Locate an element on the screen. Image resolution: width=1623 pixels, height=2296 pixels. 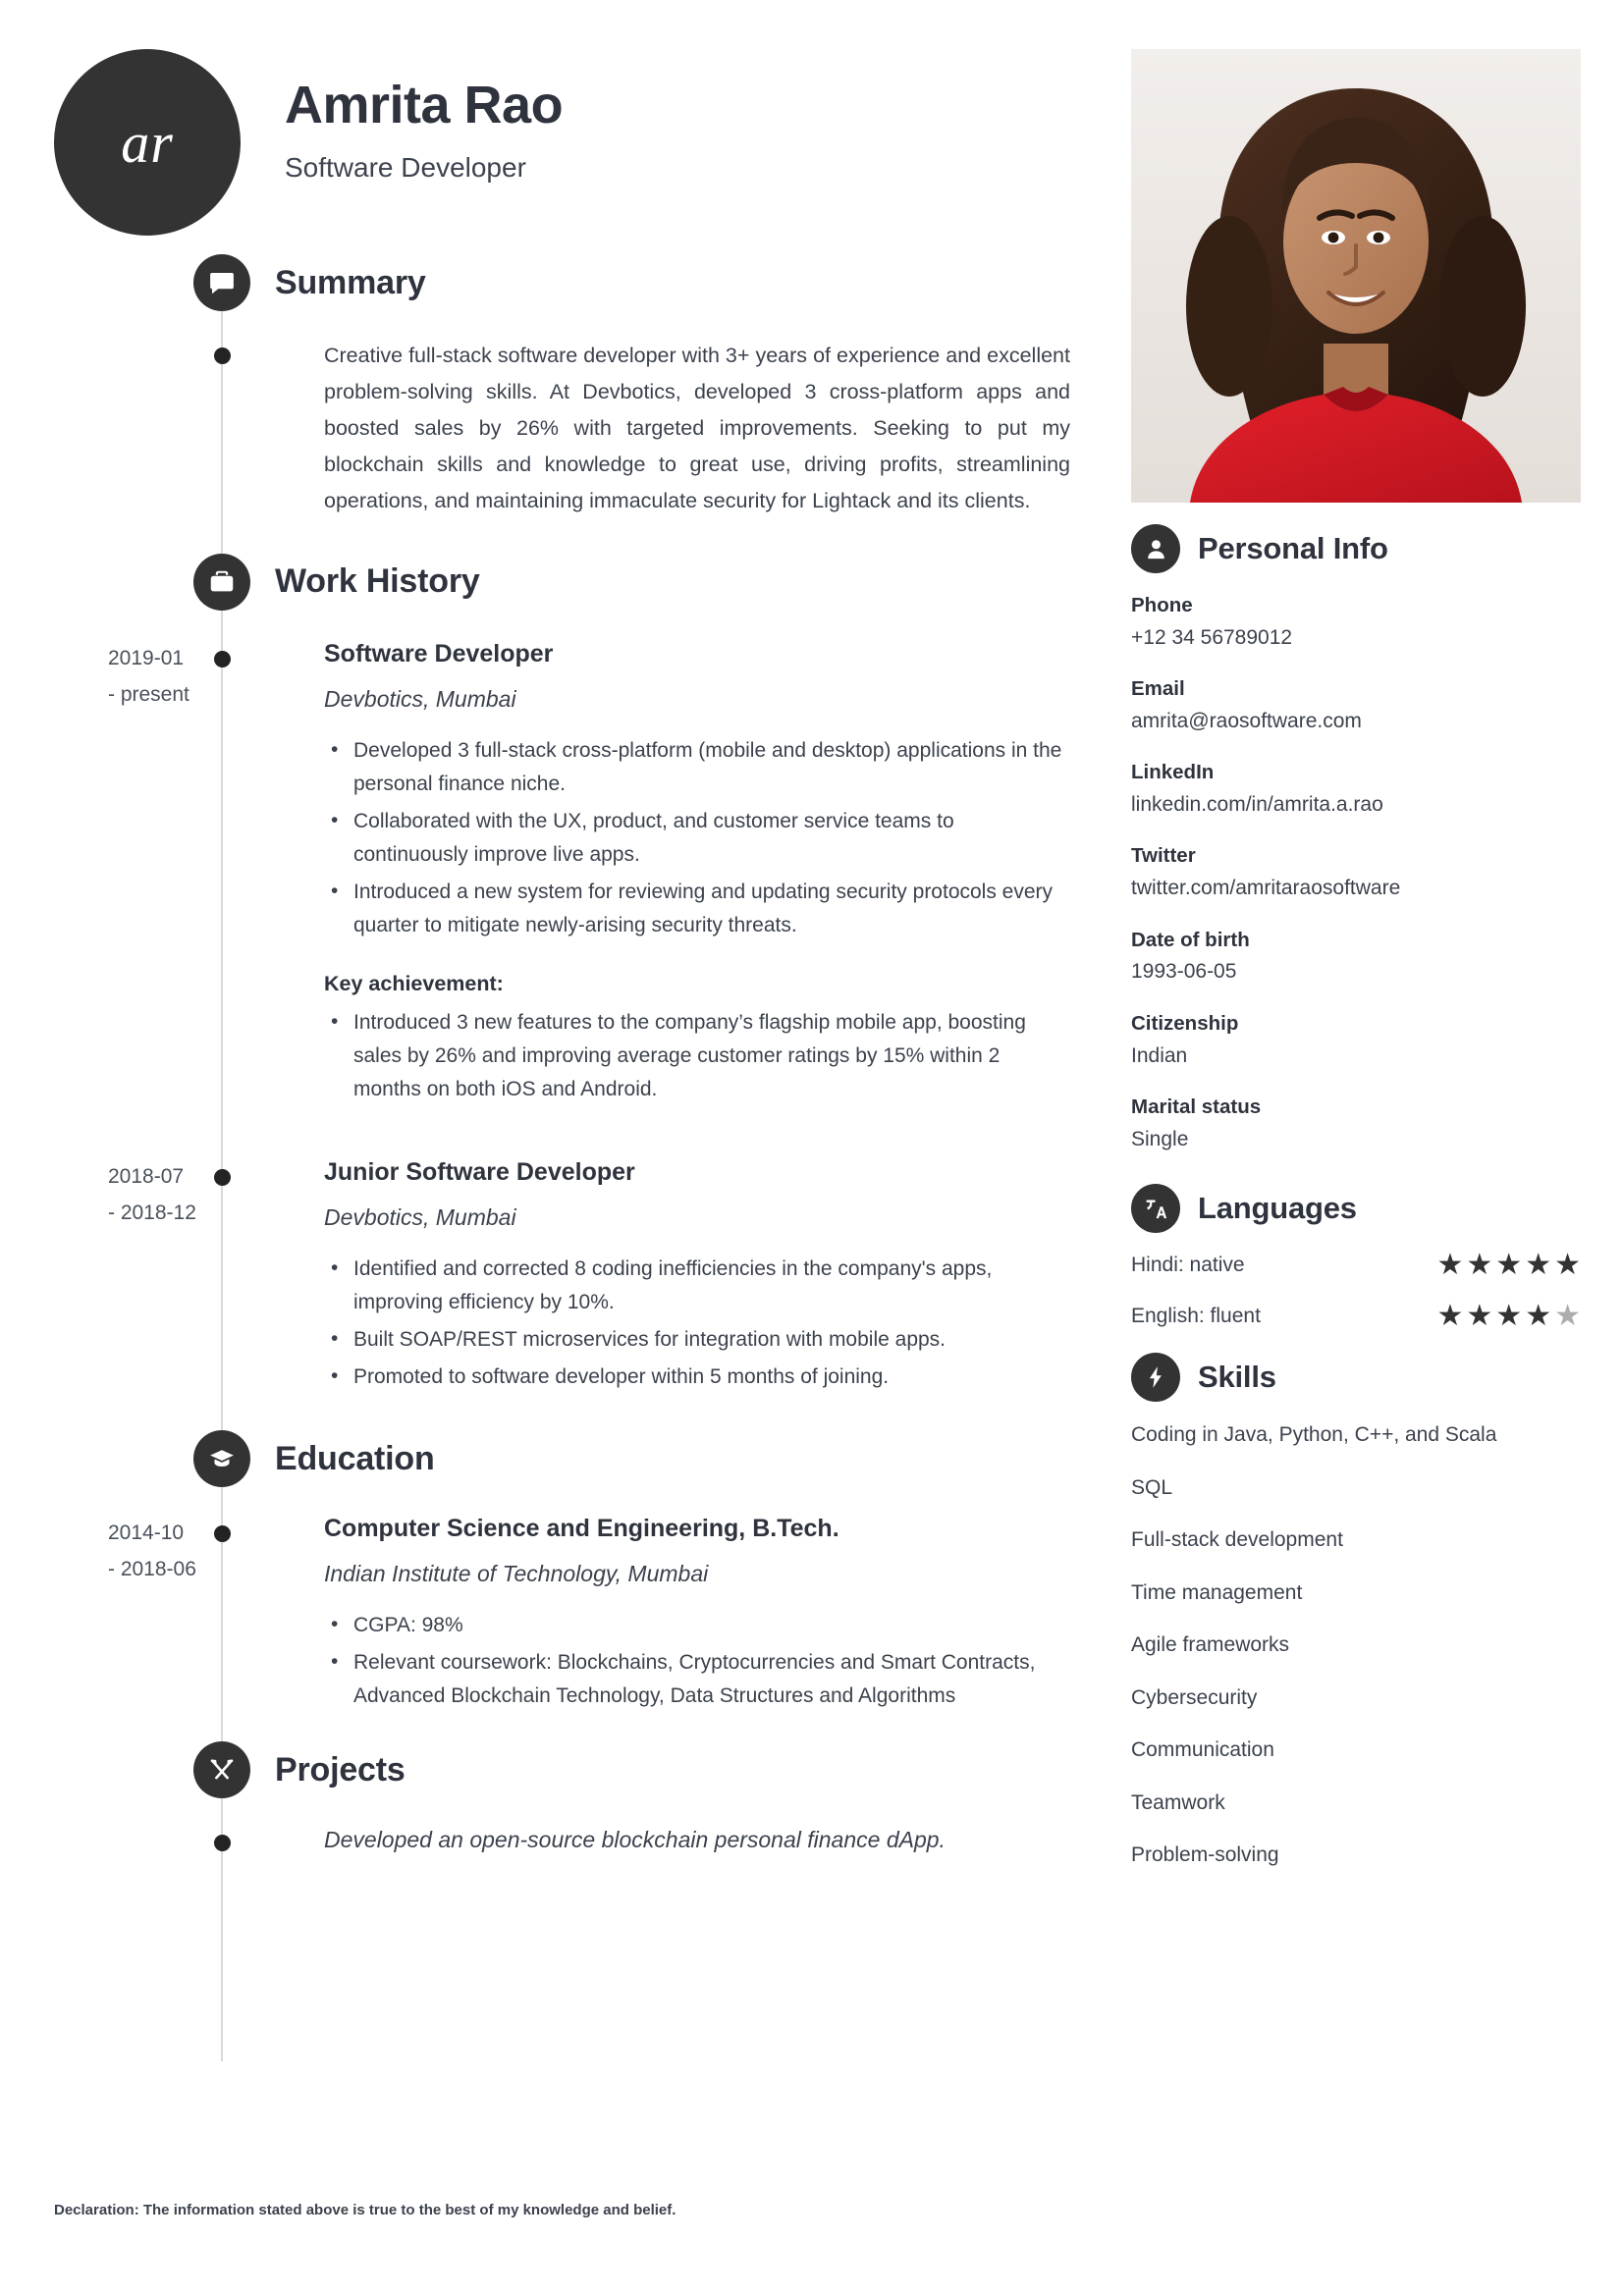
info-item-date-of-birth: Date of birth 1993-06-05 is located at coordinates (1356, 957).